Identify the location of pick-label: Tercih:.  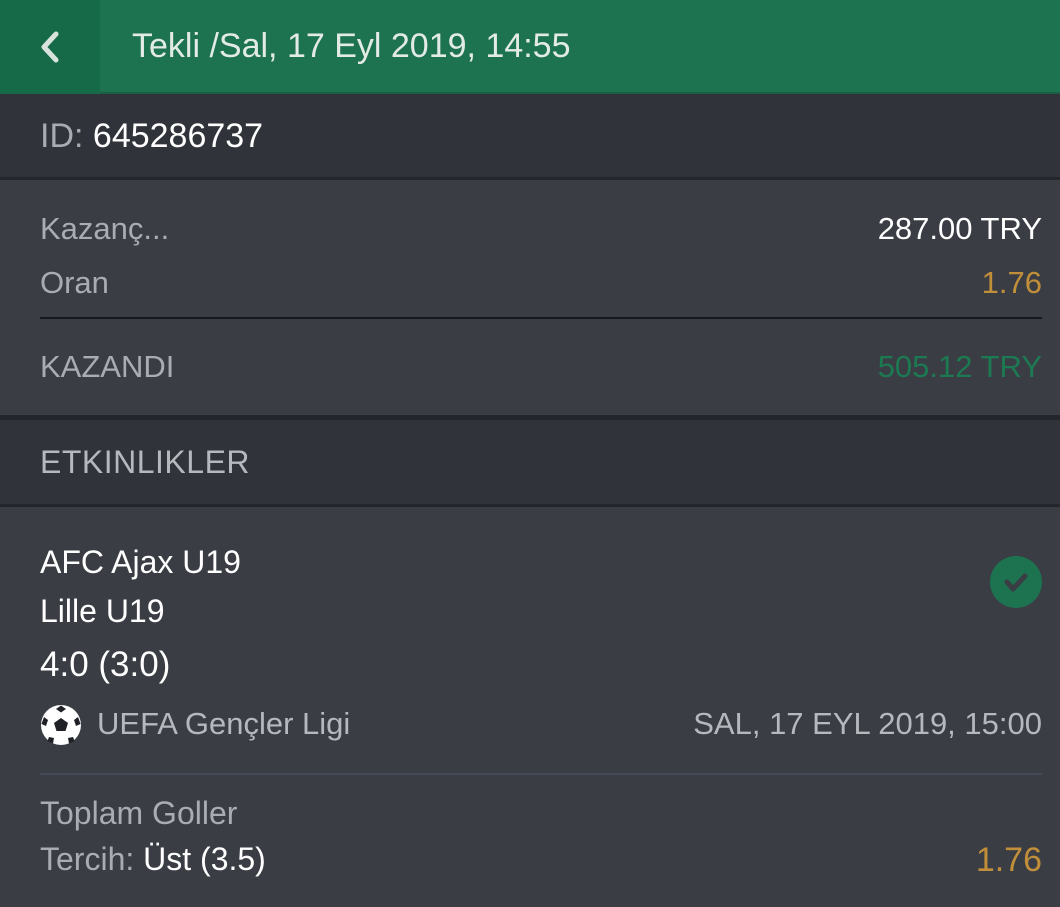
(87, 859).